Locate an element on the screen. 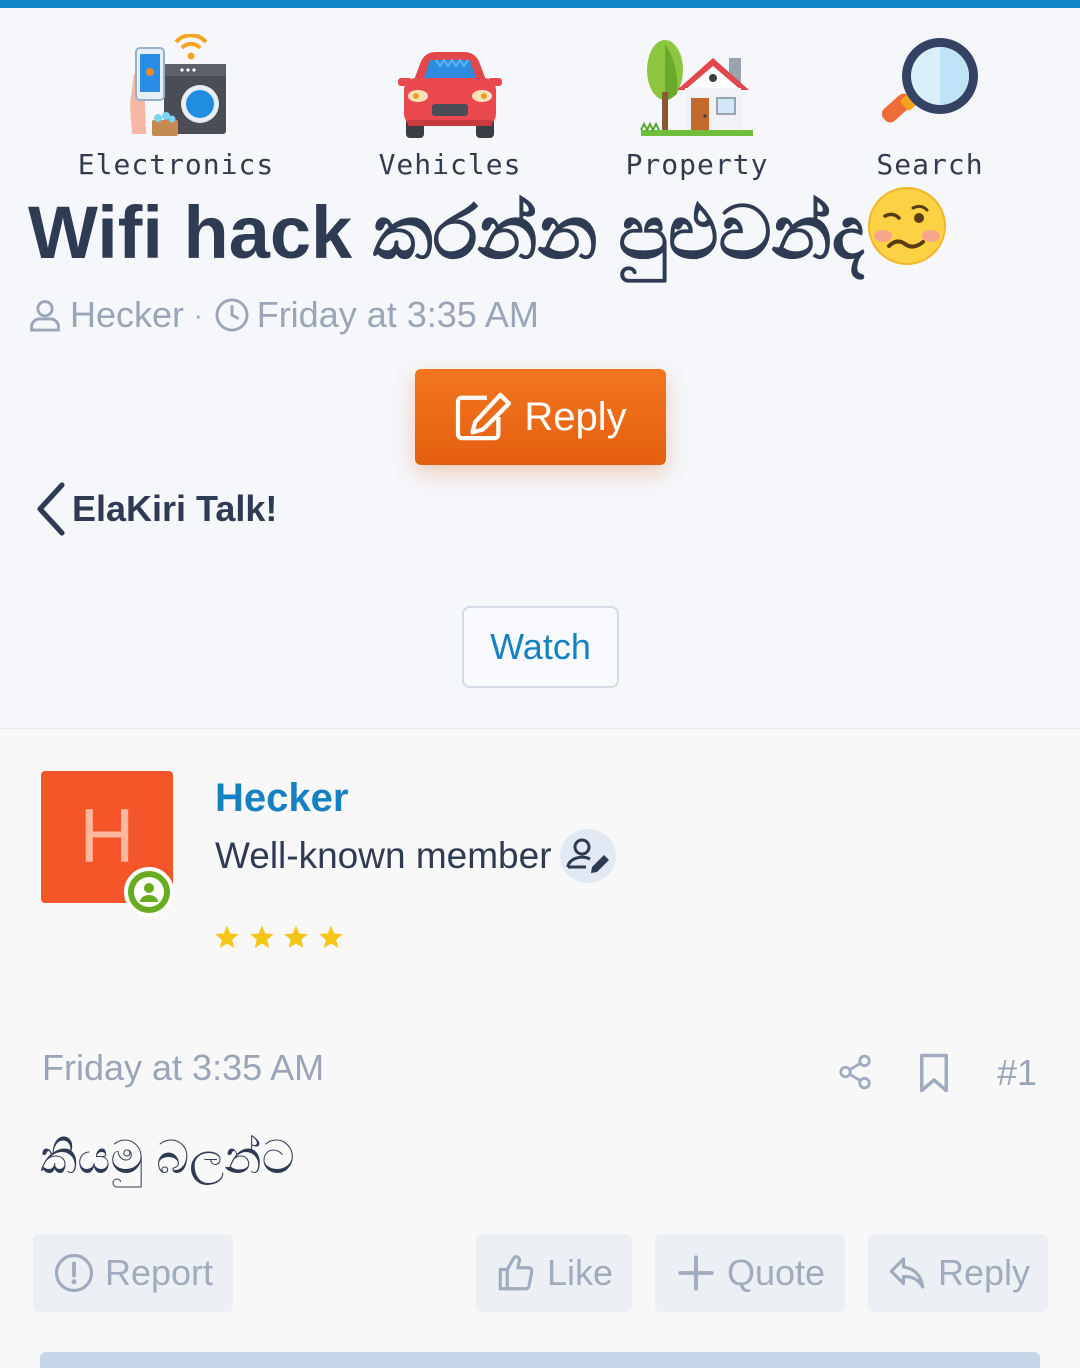 Image resolution: width=1080 pixels, height=1368 pixels. category-label: Search is located at coordinates (930, 164).